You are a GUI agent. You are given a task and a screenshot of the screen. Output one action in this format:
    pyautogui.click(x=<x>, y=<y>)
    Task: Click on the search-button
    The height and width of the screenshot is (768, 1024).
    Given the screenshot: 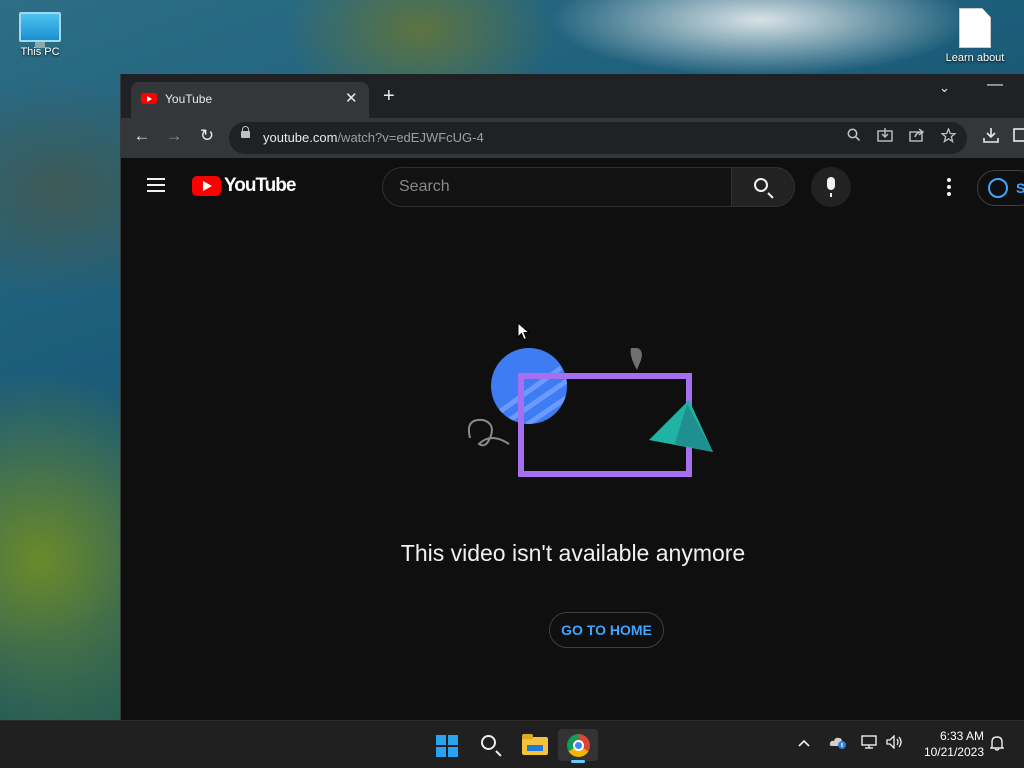 What is the action you would take?
    pyautogui.click(x=763, y=187)
    